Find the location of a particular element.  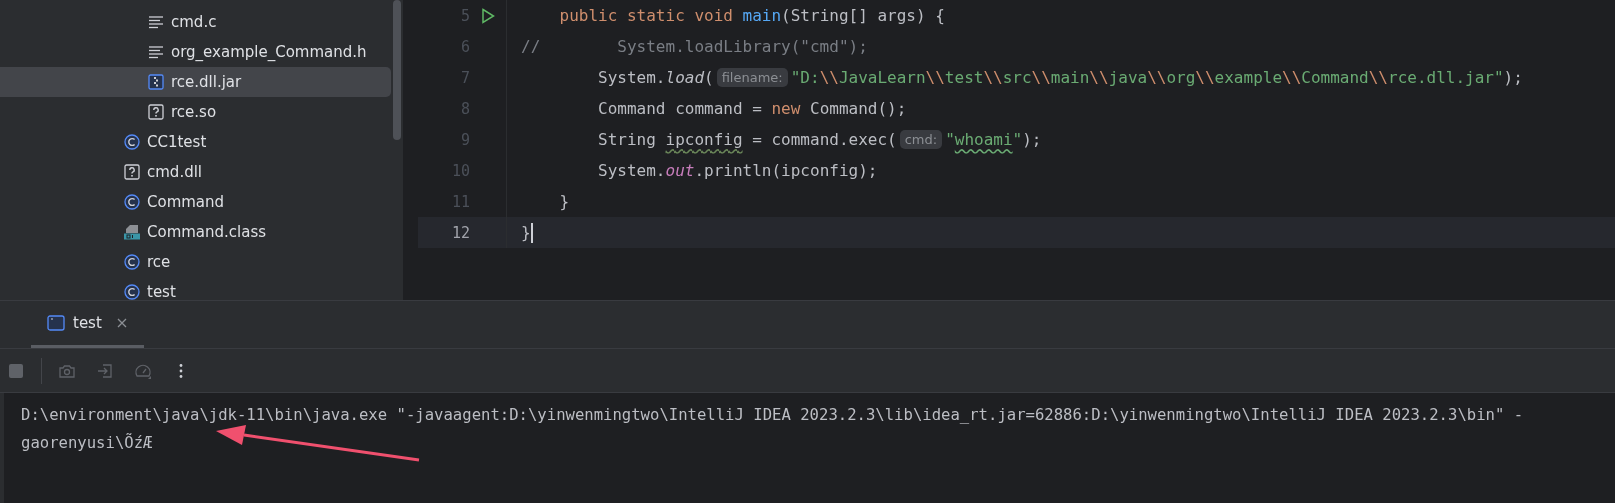

tree-item: rce.so is located at coordinates (195, 112).